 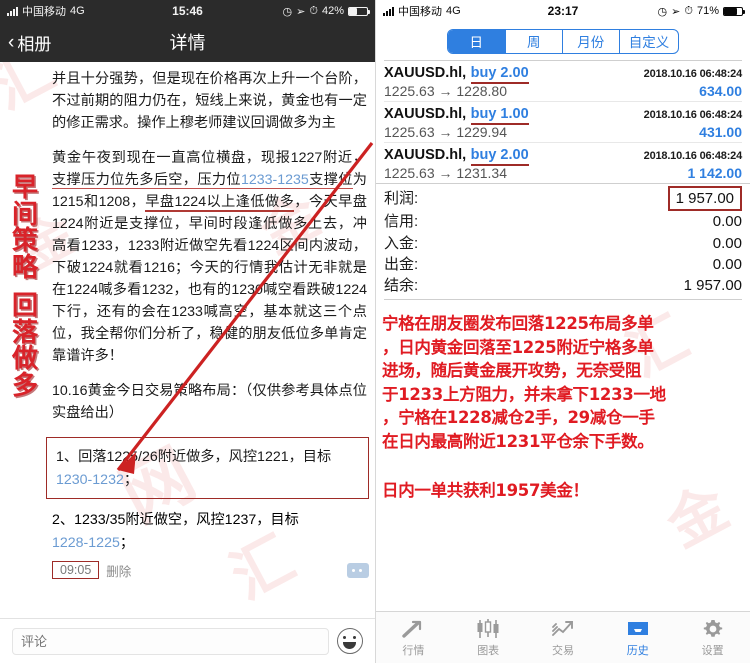 What do you see at coordinates (720, 132) in the screenshot?
I see `deal-profit: 431.00` at bounding box center [720, 132].